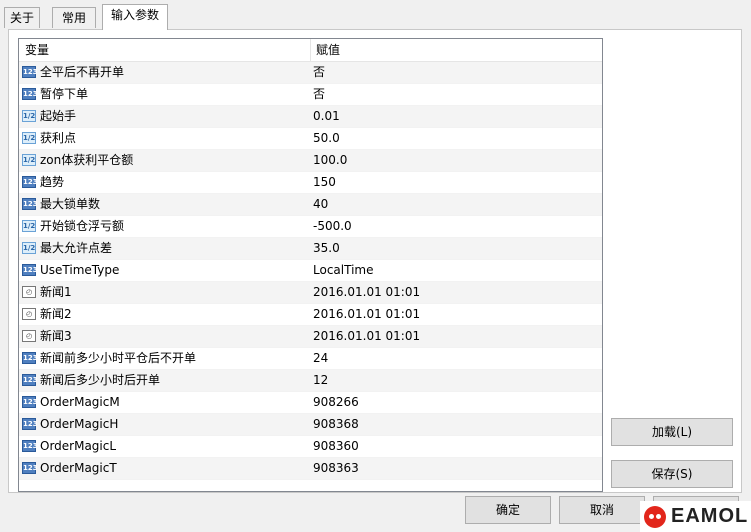 The height and width of the screenshot is (532, 751). What do you see at coordinates (310, 293) in the screenshot?
I see `parameter-row: ◴ 新闻1 2016.01.01 01:01` at bounding box center [310, 293].